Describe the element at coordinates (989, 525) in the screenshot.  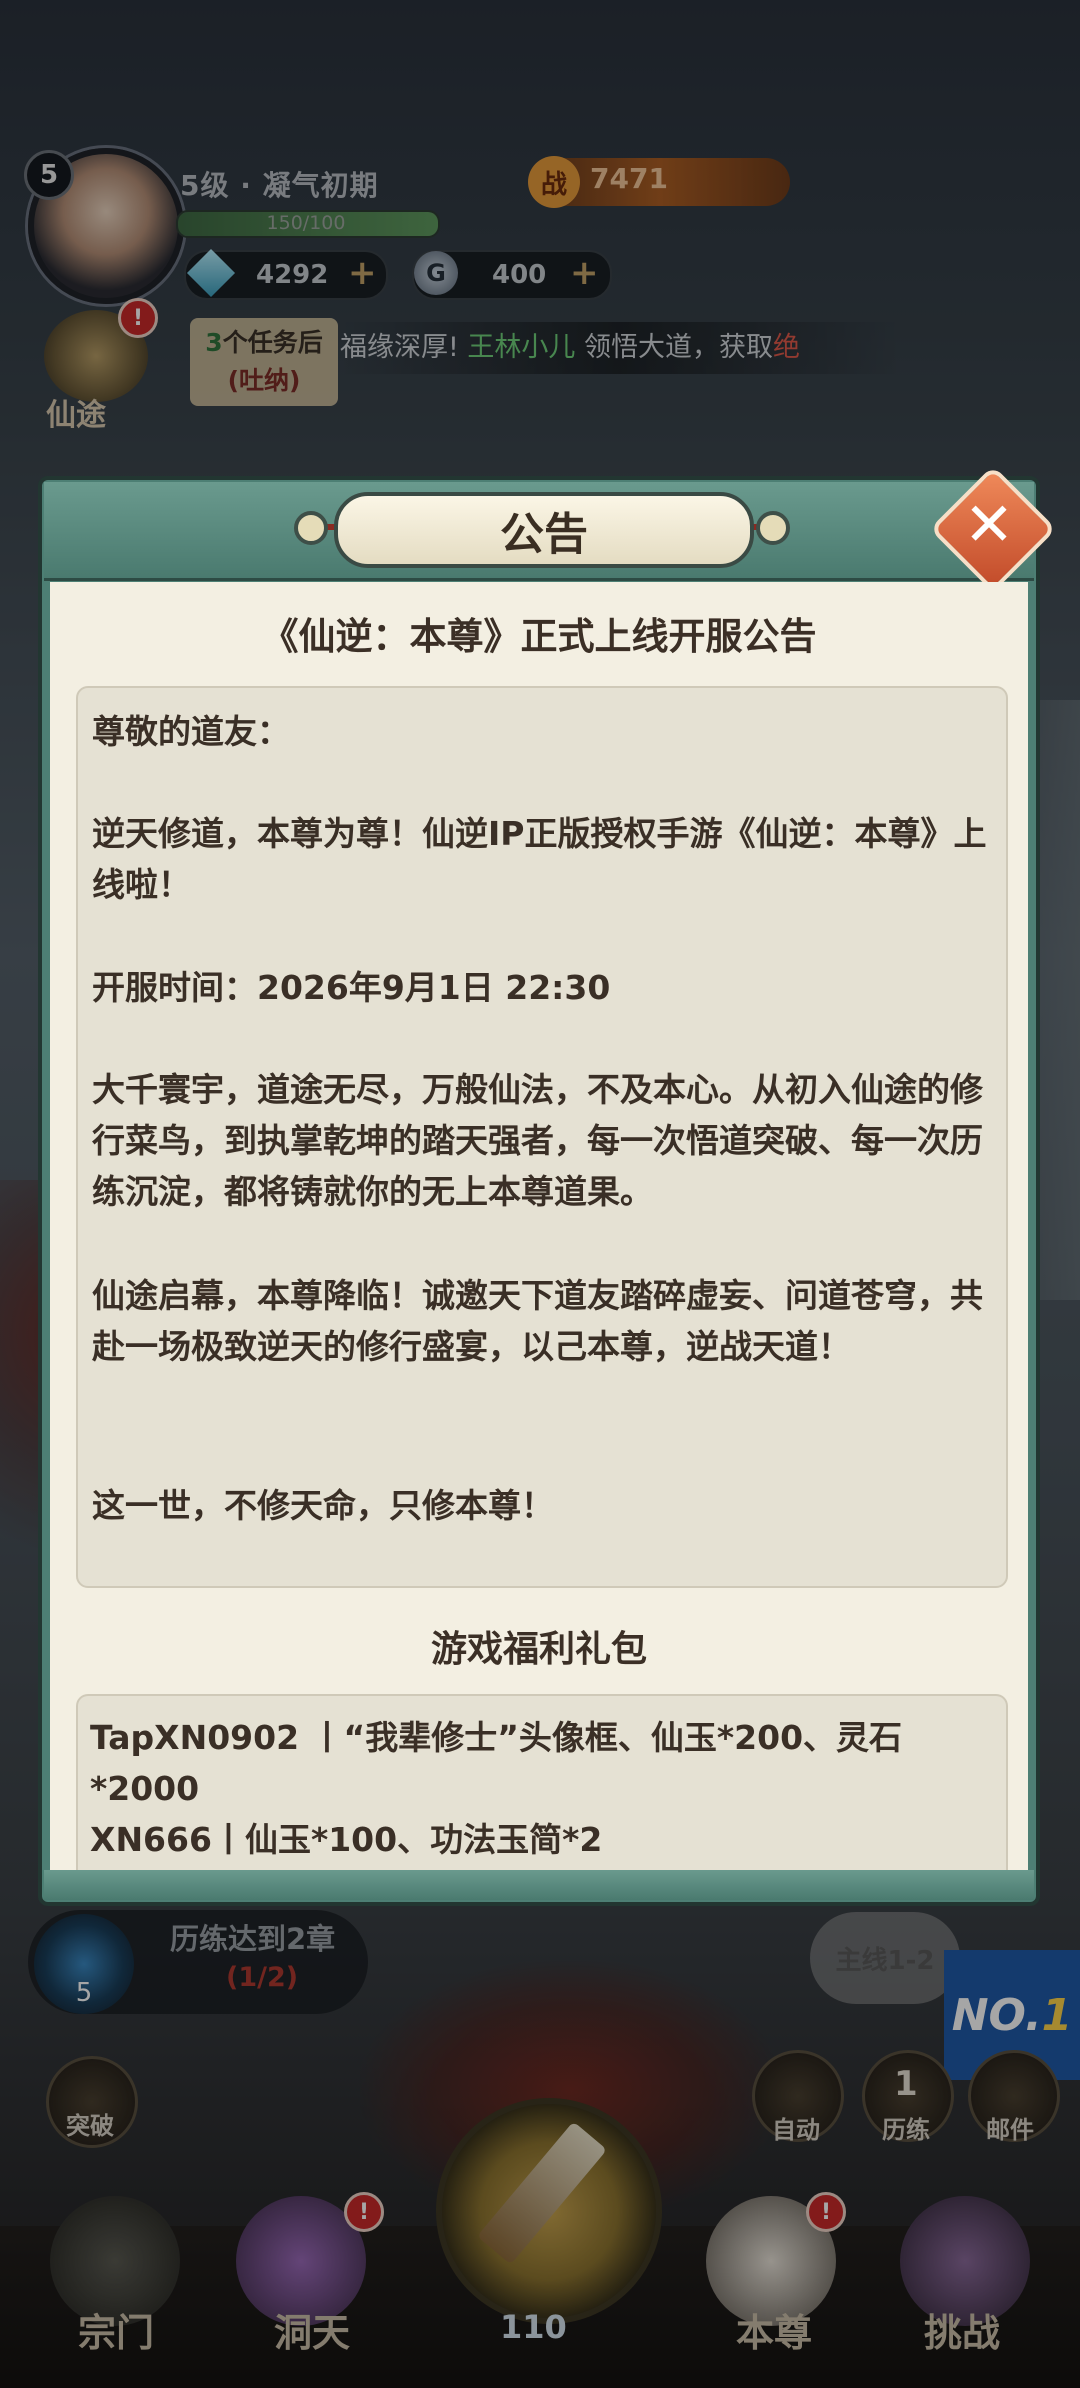
I see `close-icon: ✕` at that location.